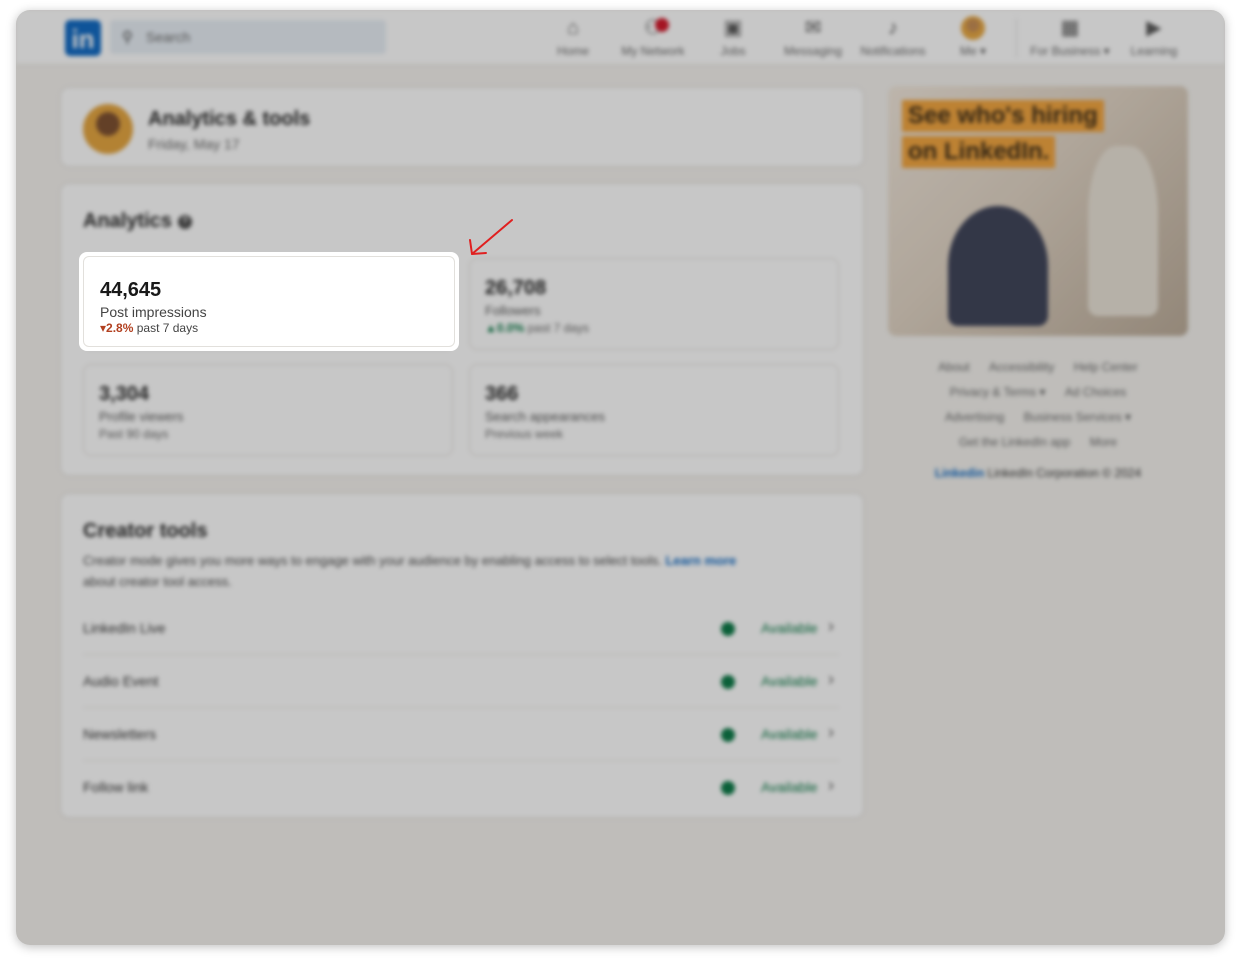  What do you see at coordinates (131, 290) in the screenshot?
I see `post-impressions-value: 44,645` at bounding box center [131, 290].